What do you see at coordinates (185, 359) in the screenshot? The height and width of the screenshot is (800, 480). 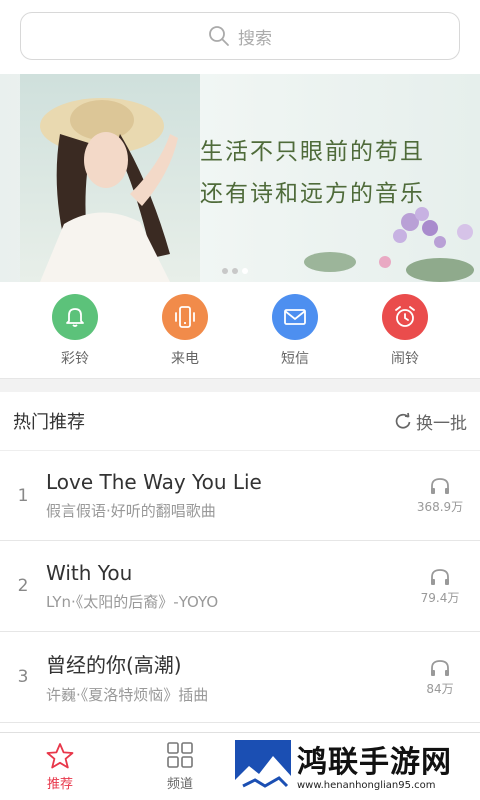 I see `shortcut-label: 来电` at bounding box center [185, 359].